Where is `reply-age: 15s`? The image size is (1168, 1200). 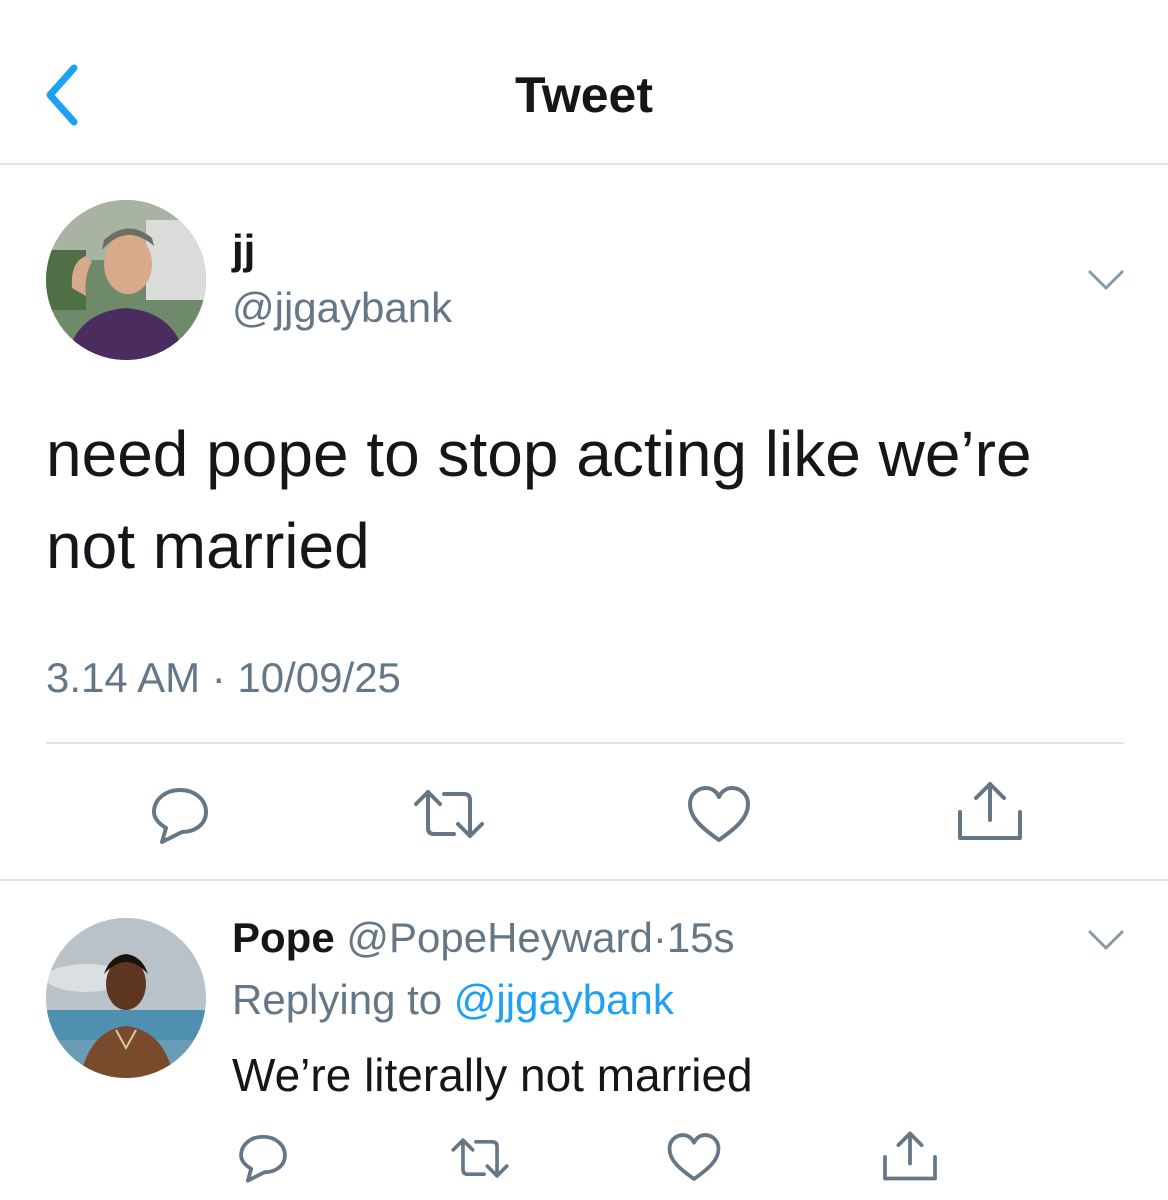 reply-age: 15s is located at coordinates (700, 937).